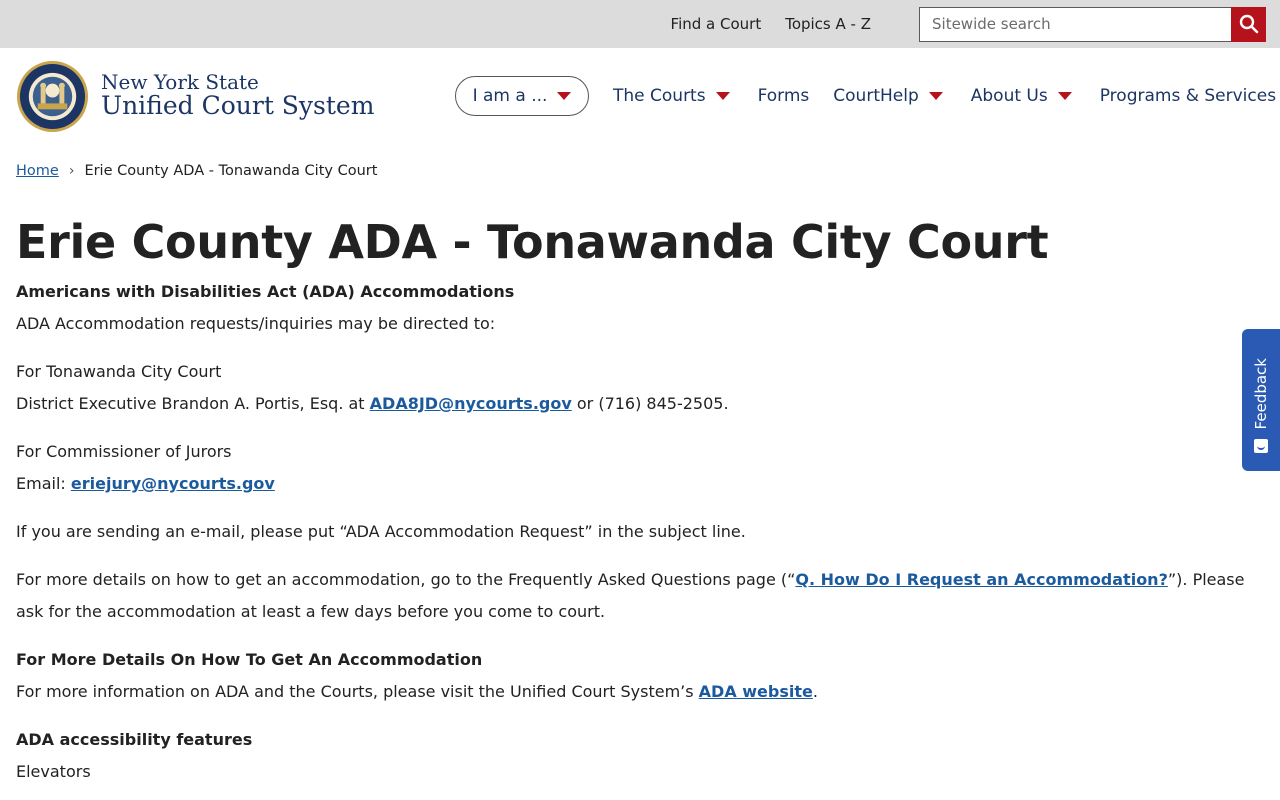 The image size is (1280, 800). I want to click on nav-about-us: About Us, so click(1021, 96).